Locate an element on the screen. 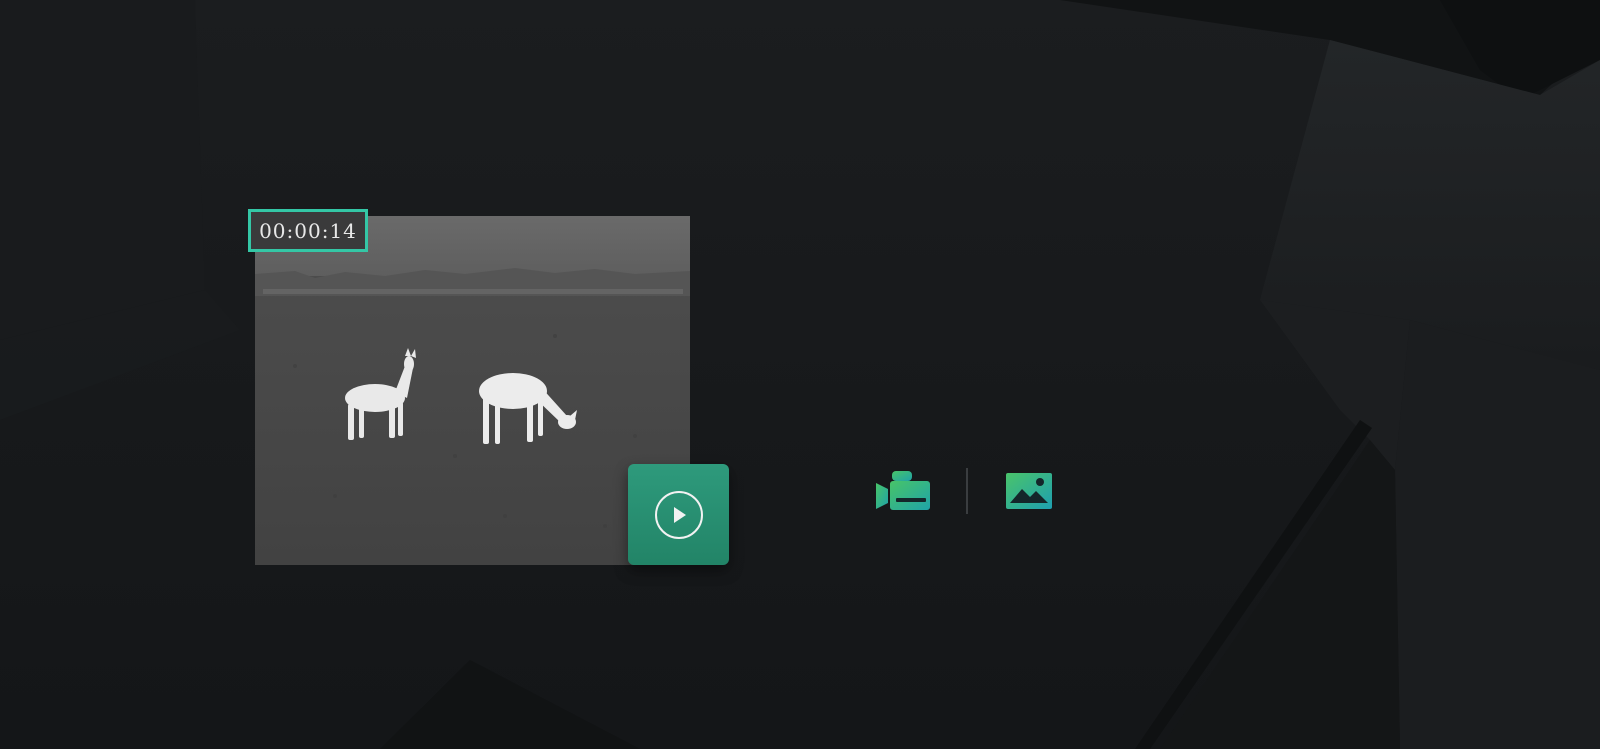  switch-divider is located at coordinates (967, 491).